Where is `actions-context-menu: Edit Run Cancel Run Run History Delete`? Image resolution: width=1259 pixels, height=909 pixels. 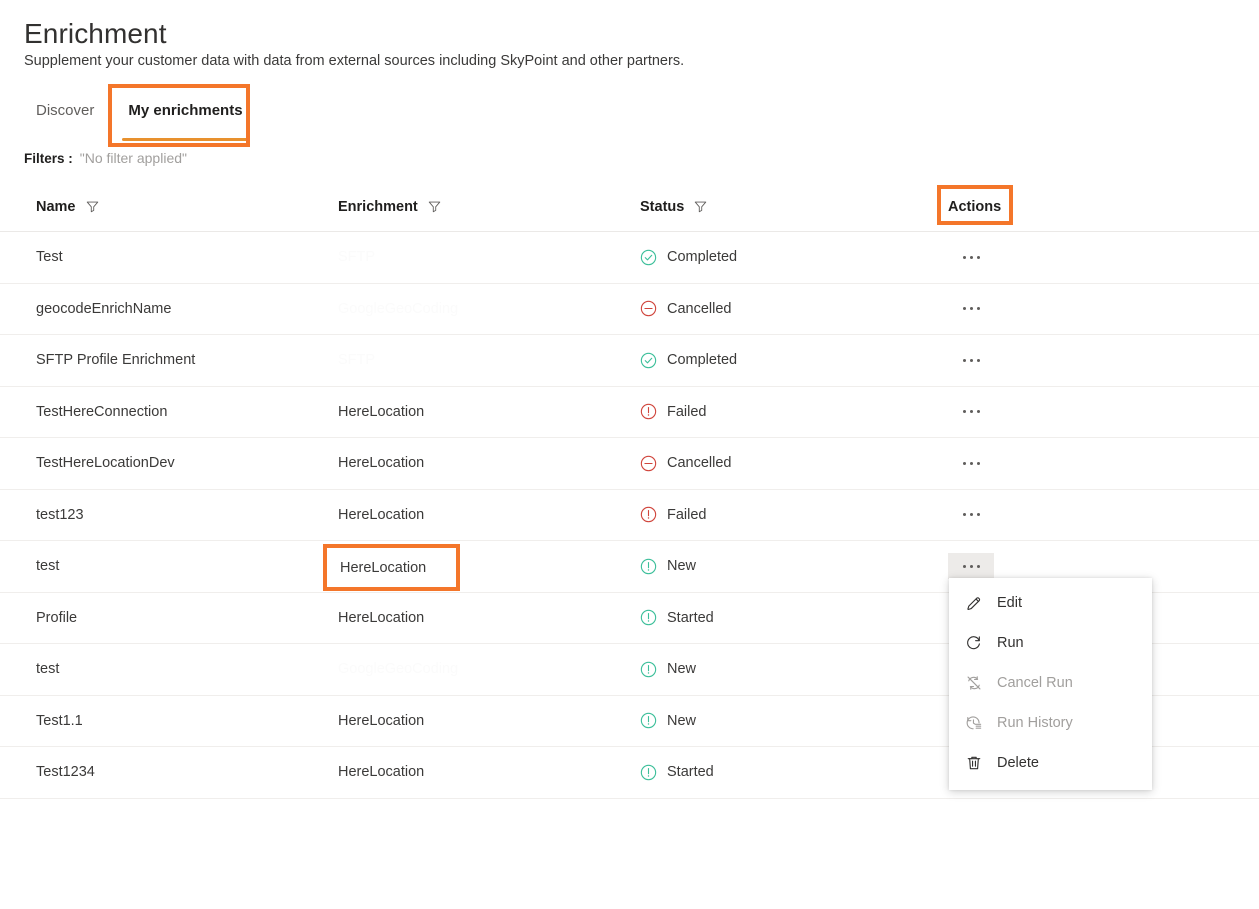 actions-context-menu: Edit Run Cancel Run Run History Delete is located at coordinates (1050, 684).